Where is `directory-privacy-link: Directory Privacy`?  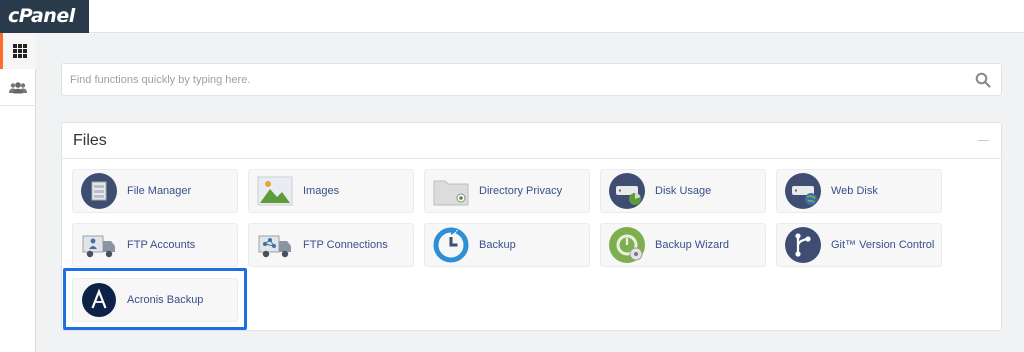 directory-privacy-link: Directory Privacy is located at coordinates (507, 191).